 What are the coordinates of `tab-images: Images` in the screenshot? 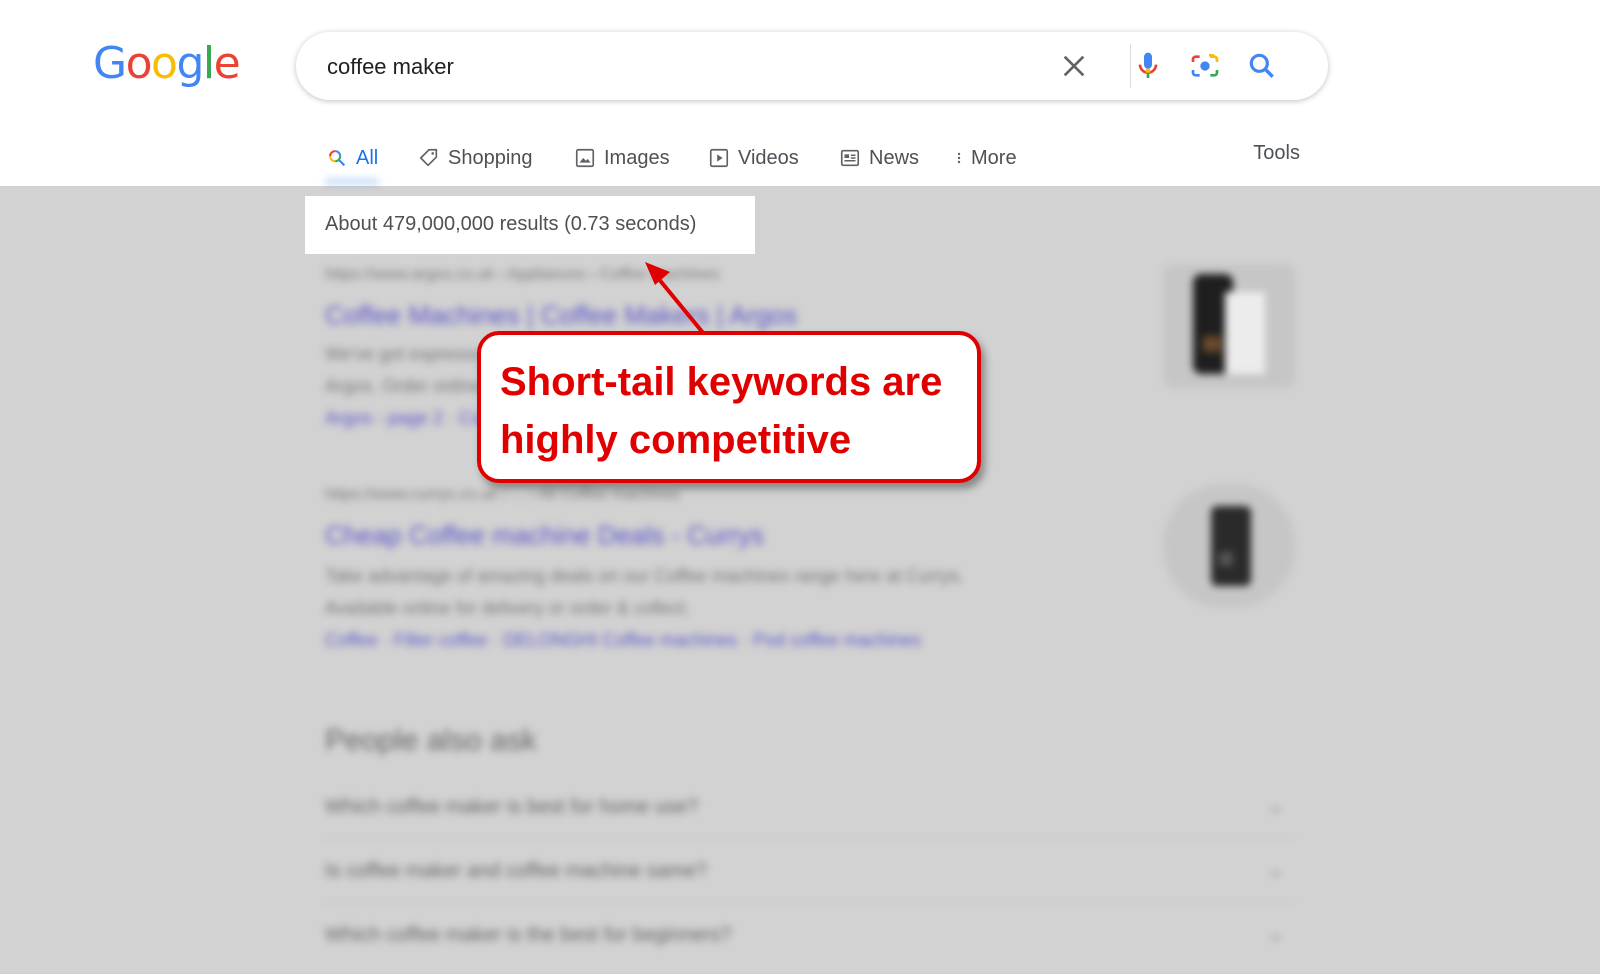 It's located at (622, 158).